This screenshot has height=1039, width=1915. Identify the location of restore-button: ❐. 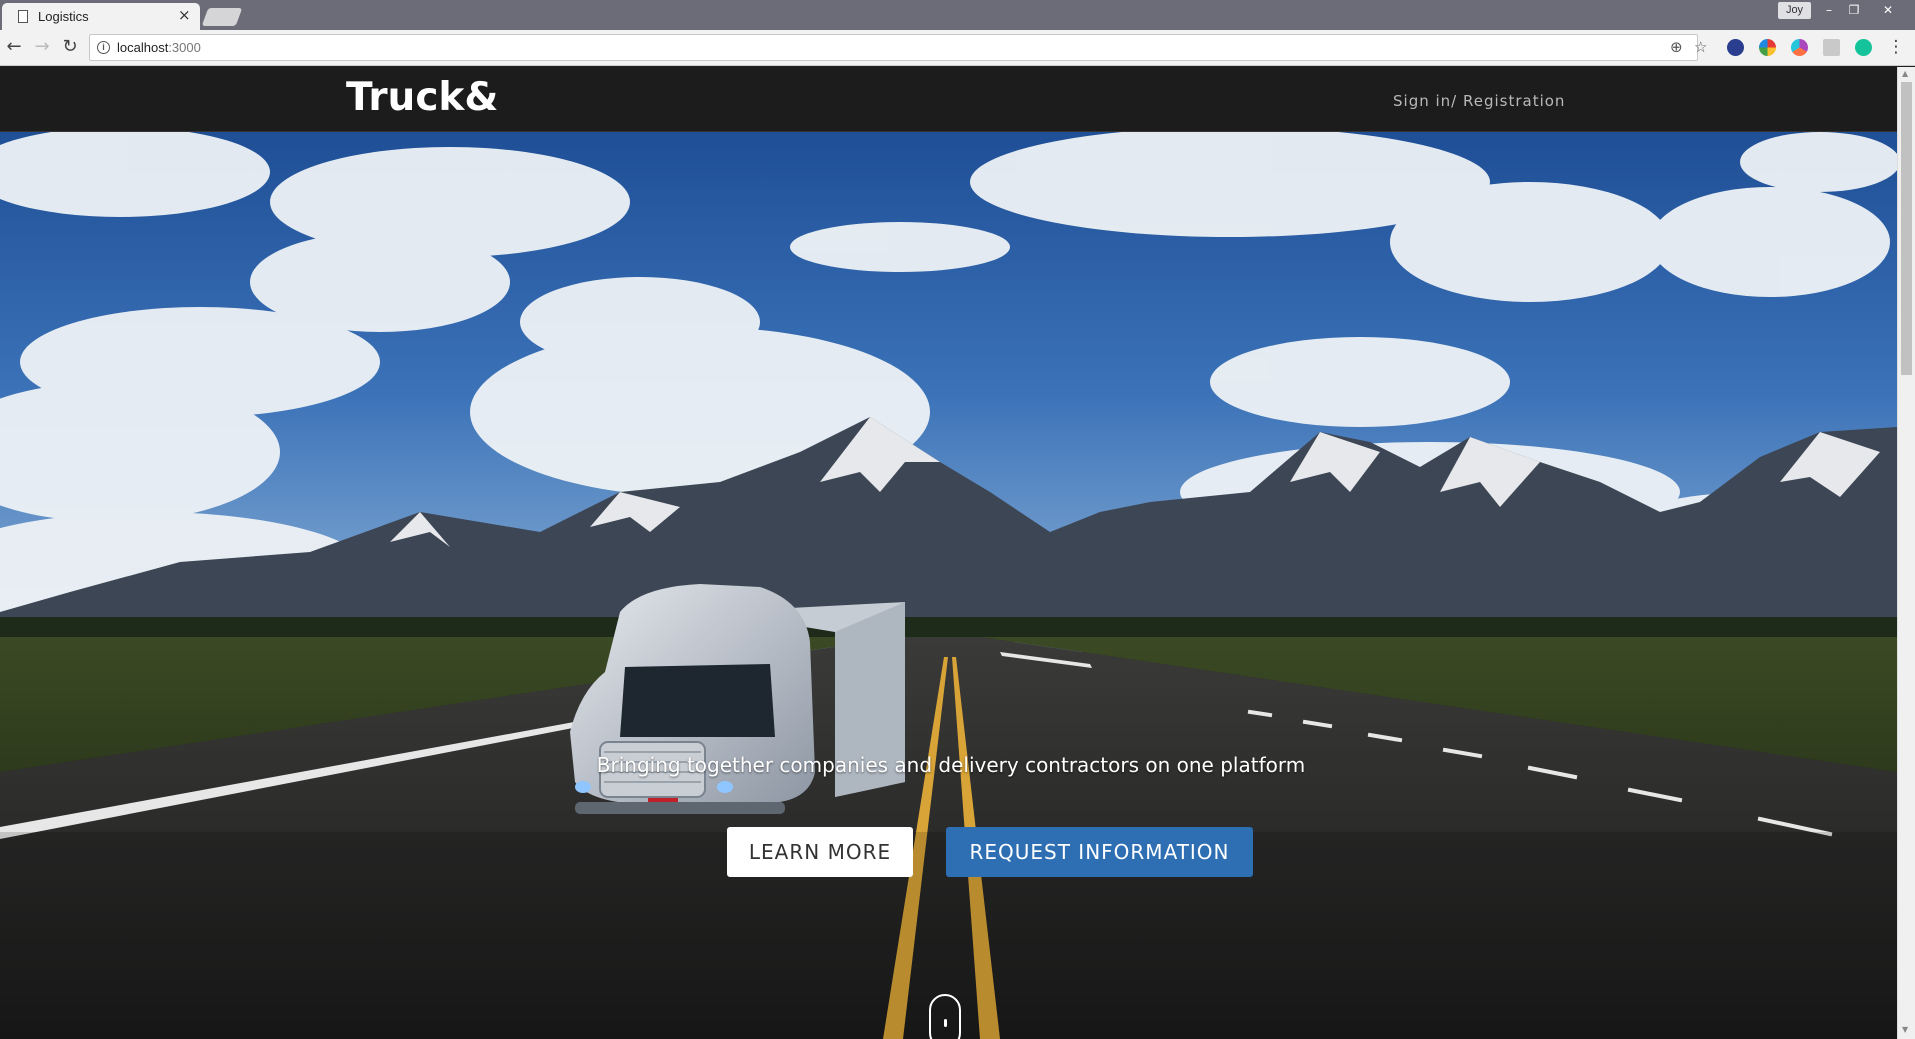
(1854, 10).